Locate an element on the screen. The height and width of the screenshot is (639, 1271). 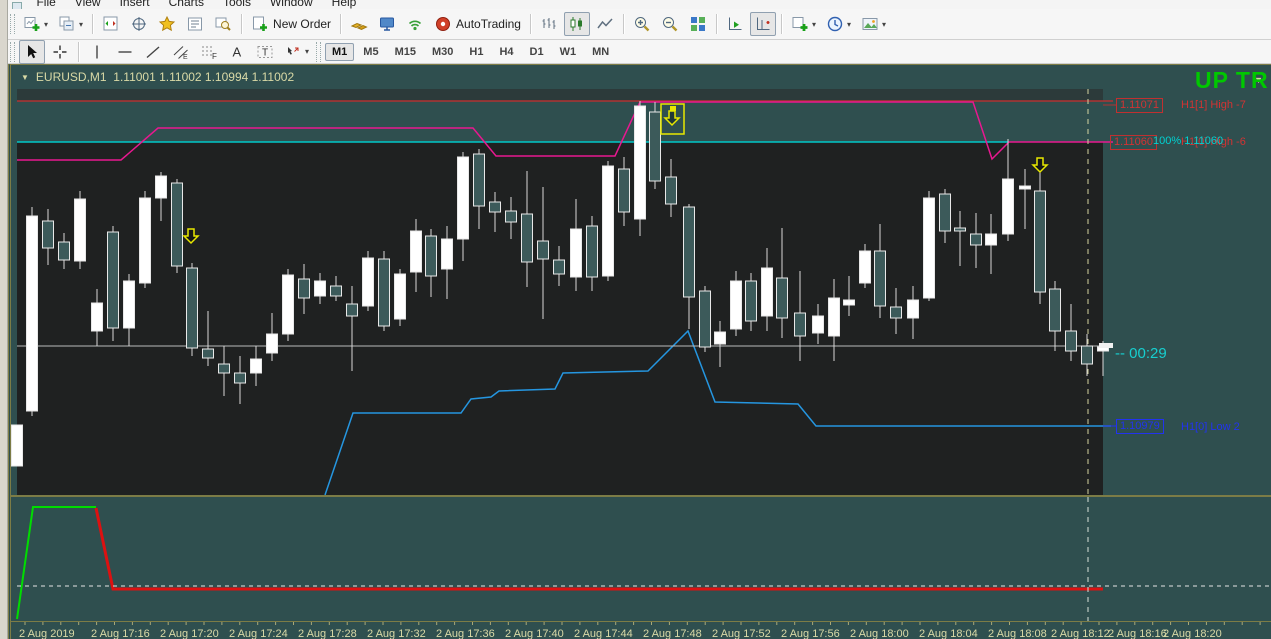
indicators-button: ▾ is located at coordinates (803, 24).